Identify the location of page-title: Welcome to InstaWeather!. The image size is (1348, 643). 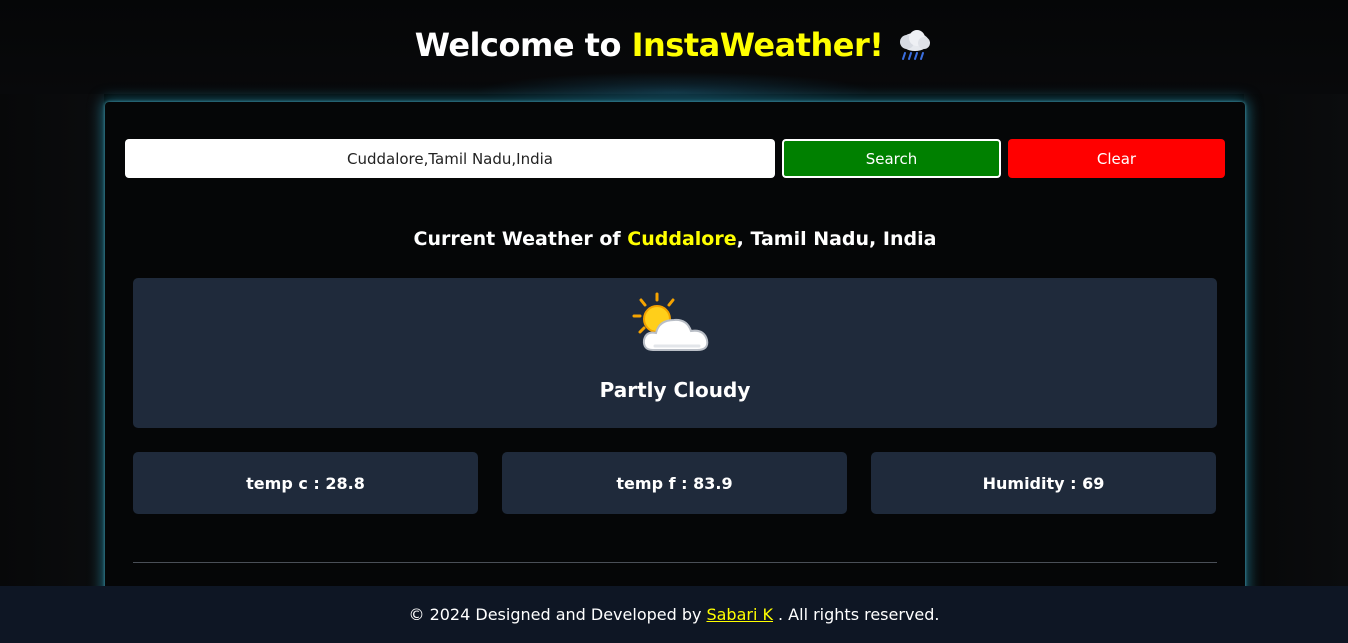
(674, 45).